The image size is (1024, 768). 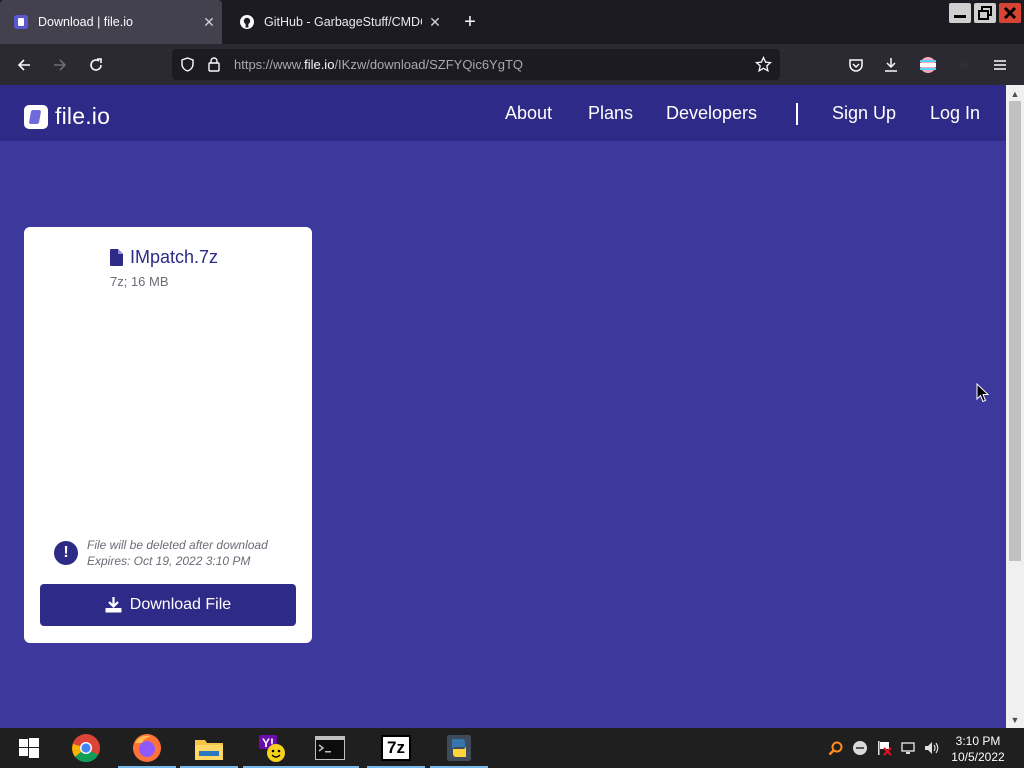 What do you see at coordinates (797, 114) in the screenshot?
I see `nav-divider` at bounding box center [797, 114].